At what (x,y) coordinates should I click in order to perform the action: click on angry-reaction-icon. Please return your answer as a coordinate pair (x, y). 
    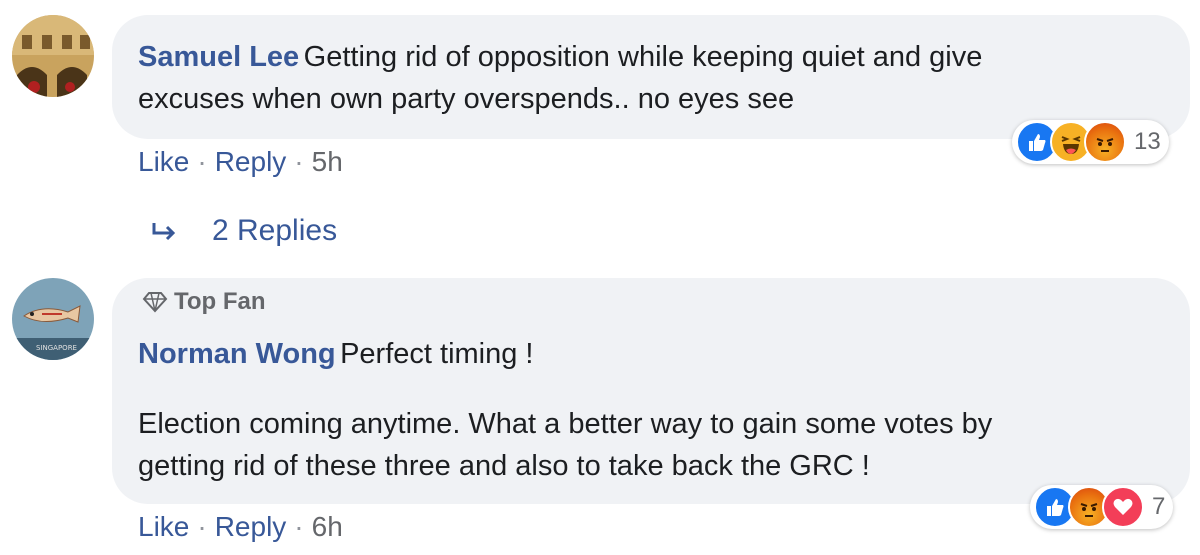
    Looking at the image, I should click on (1105, 142).